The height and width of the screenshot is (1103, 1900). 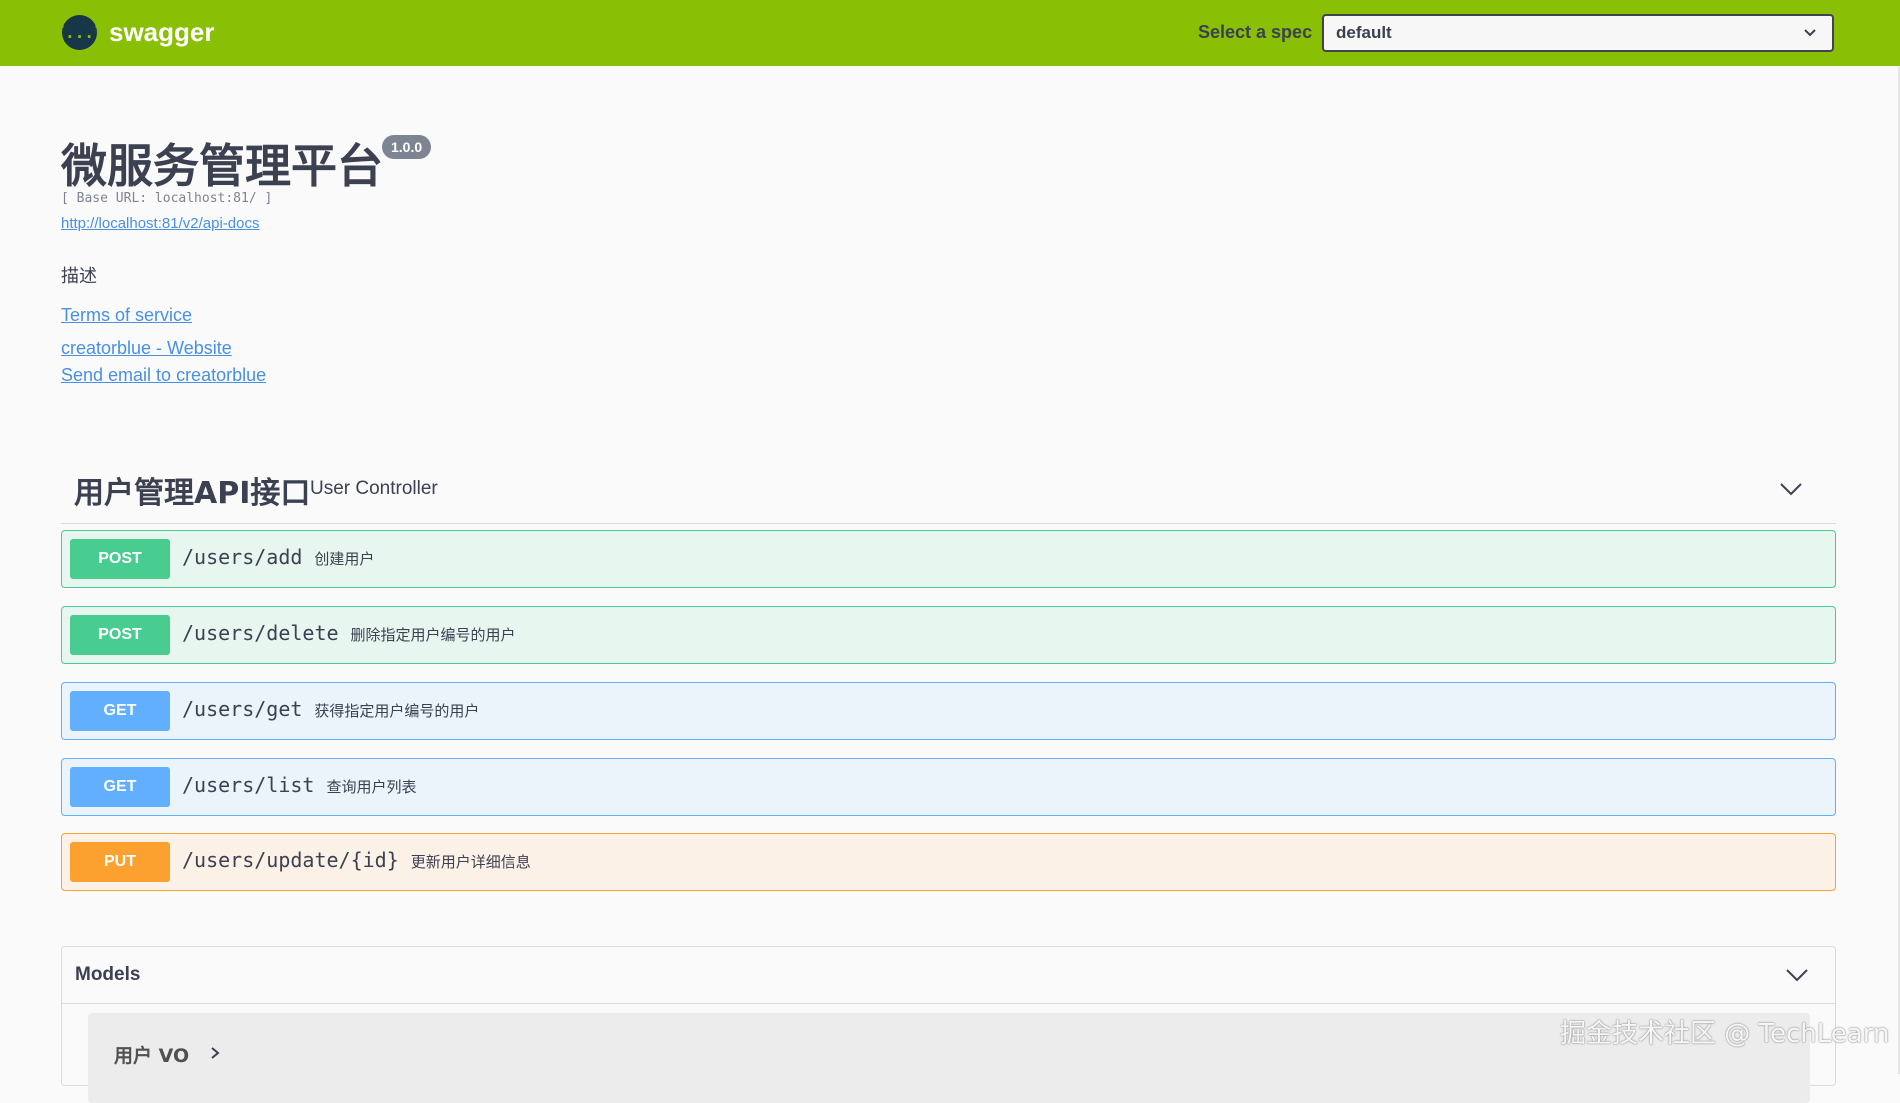 I want to click on operation-path: /users/update/{id}, so click(x=290, y=860).